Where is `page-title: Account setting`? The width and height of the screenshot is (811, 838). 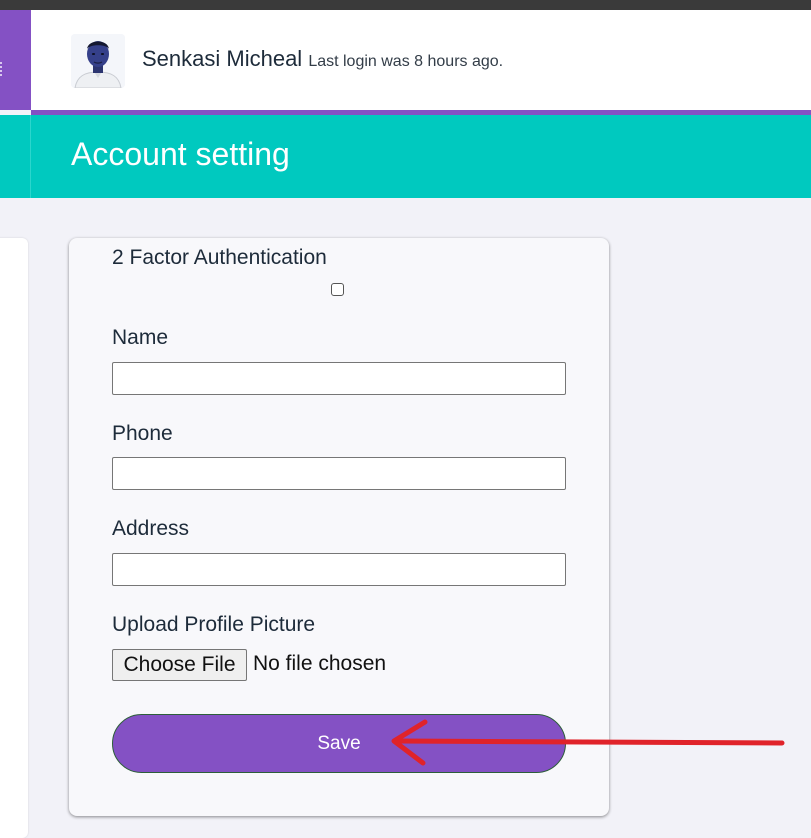 page-title: Account setting is located at coordinates (180, 154).